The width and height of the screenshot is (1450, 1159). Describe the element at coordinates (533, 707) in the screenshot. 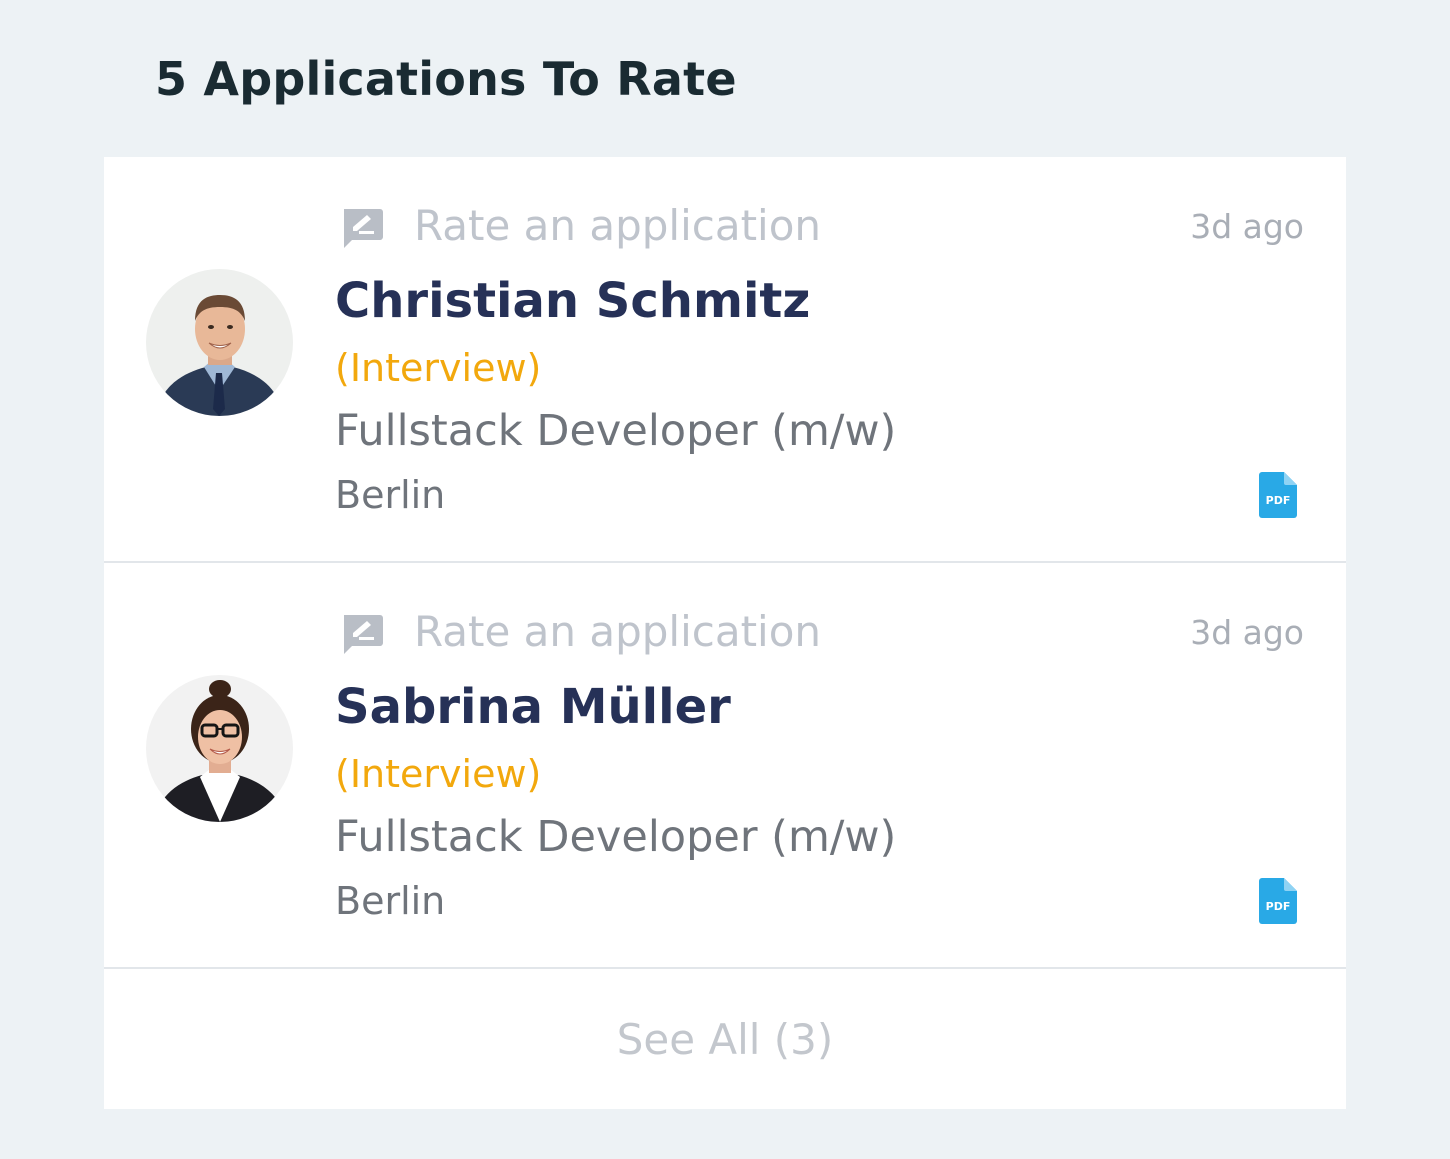

I see `applicant-name: Sabrina Müller` at that location.